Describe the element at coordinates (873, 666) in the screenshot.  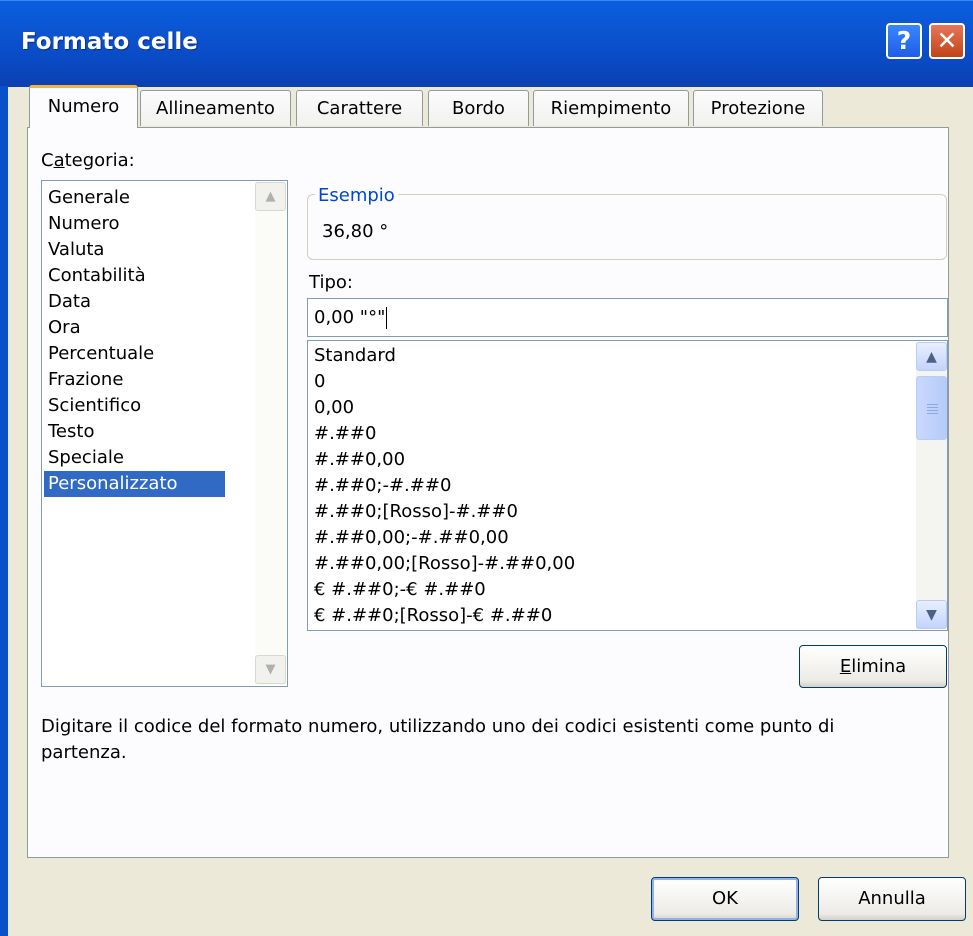
I see `delete-button: Elimina` at that location.